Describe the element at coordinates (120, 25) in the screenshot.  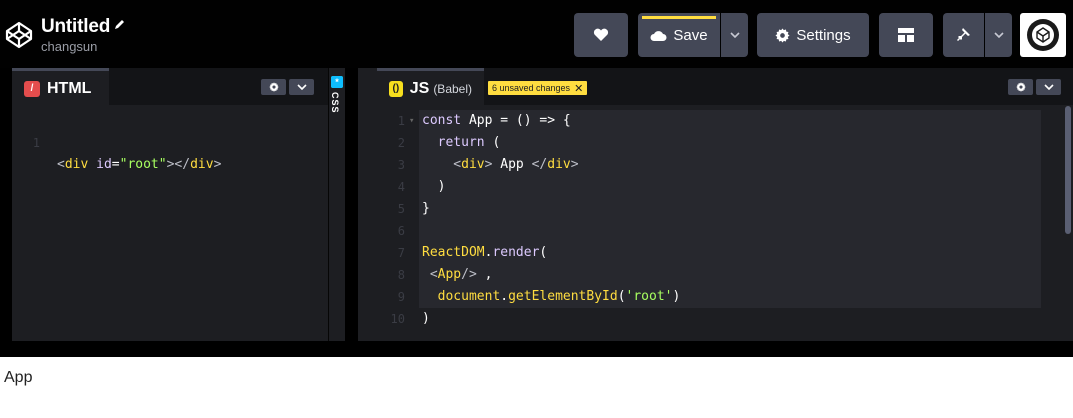
I see `pencil-icon` at that location.